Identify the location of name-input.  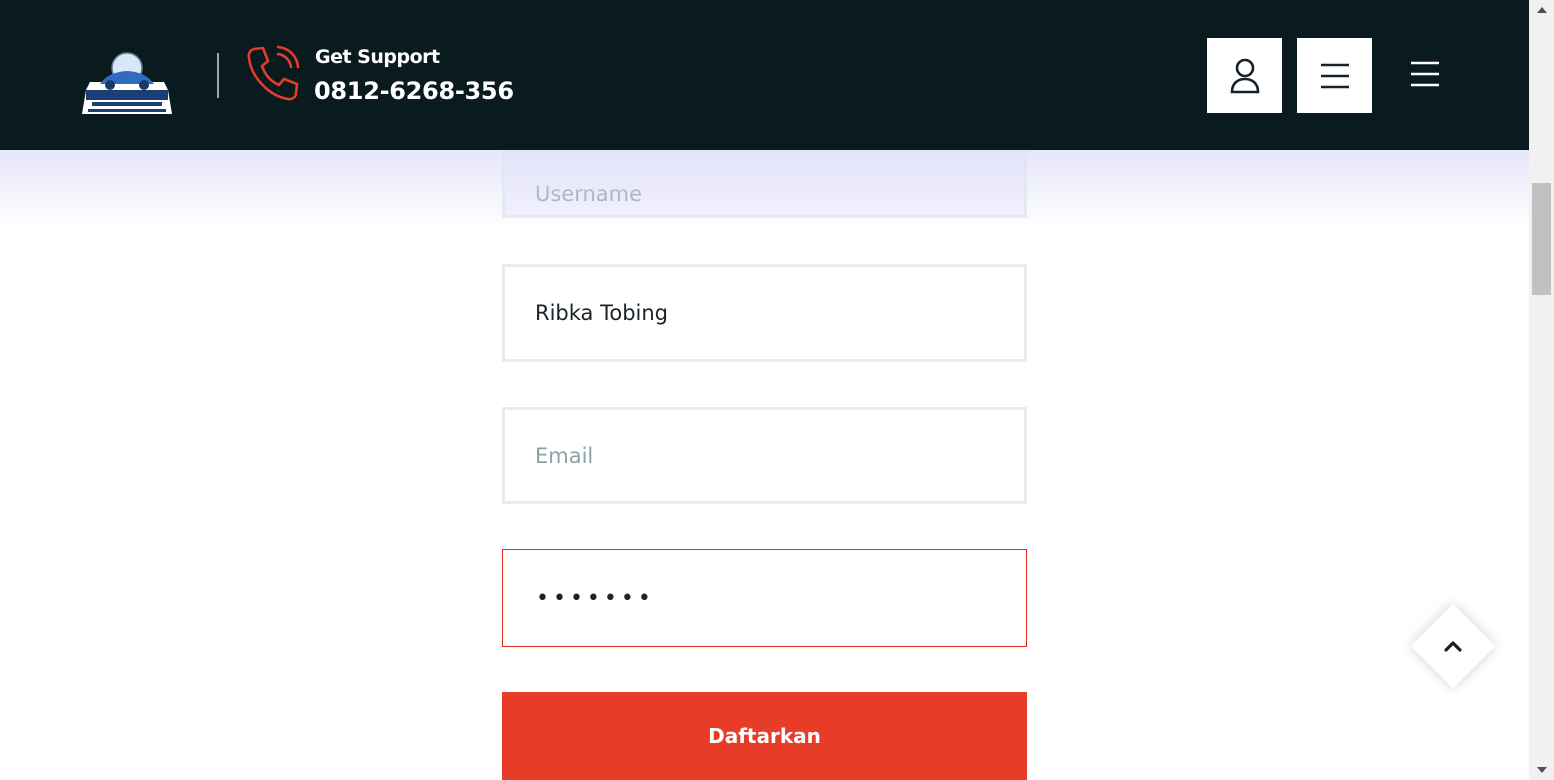
(764, 313).